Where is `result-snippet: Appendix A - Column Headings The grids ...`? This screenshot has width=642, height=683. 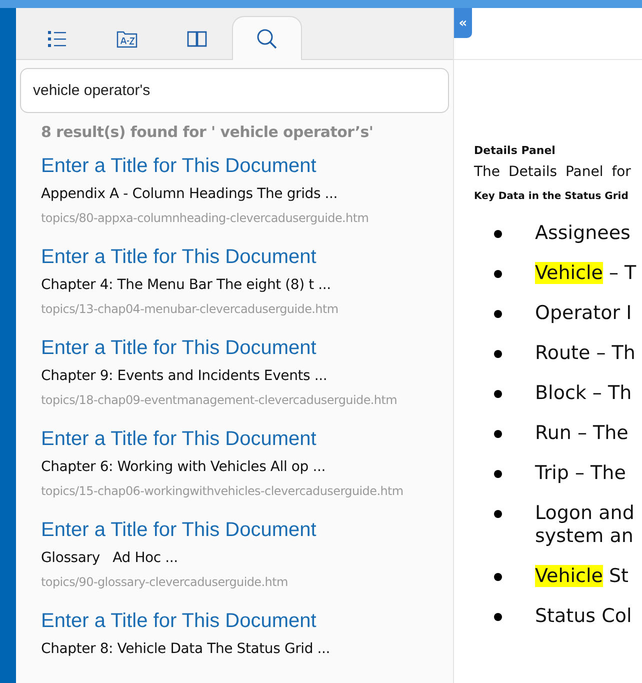
result-snippet: Appendix A - Column Headings The grids ... is located at coordinates (190, 194).